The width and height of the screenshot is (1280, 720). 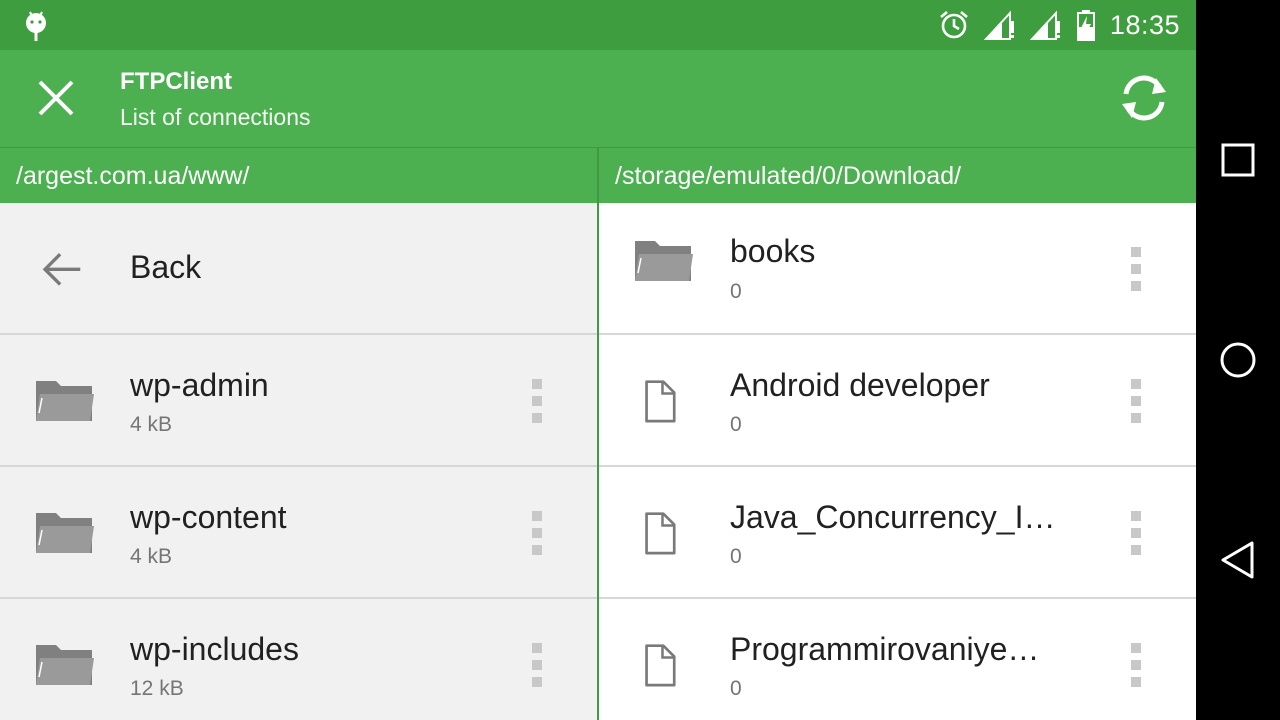 What do you see at coordinates (598, 25) in the screenshot?
I see `status-bar: 18:35` at bounding box center [598, 25].